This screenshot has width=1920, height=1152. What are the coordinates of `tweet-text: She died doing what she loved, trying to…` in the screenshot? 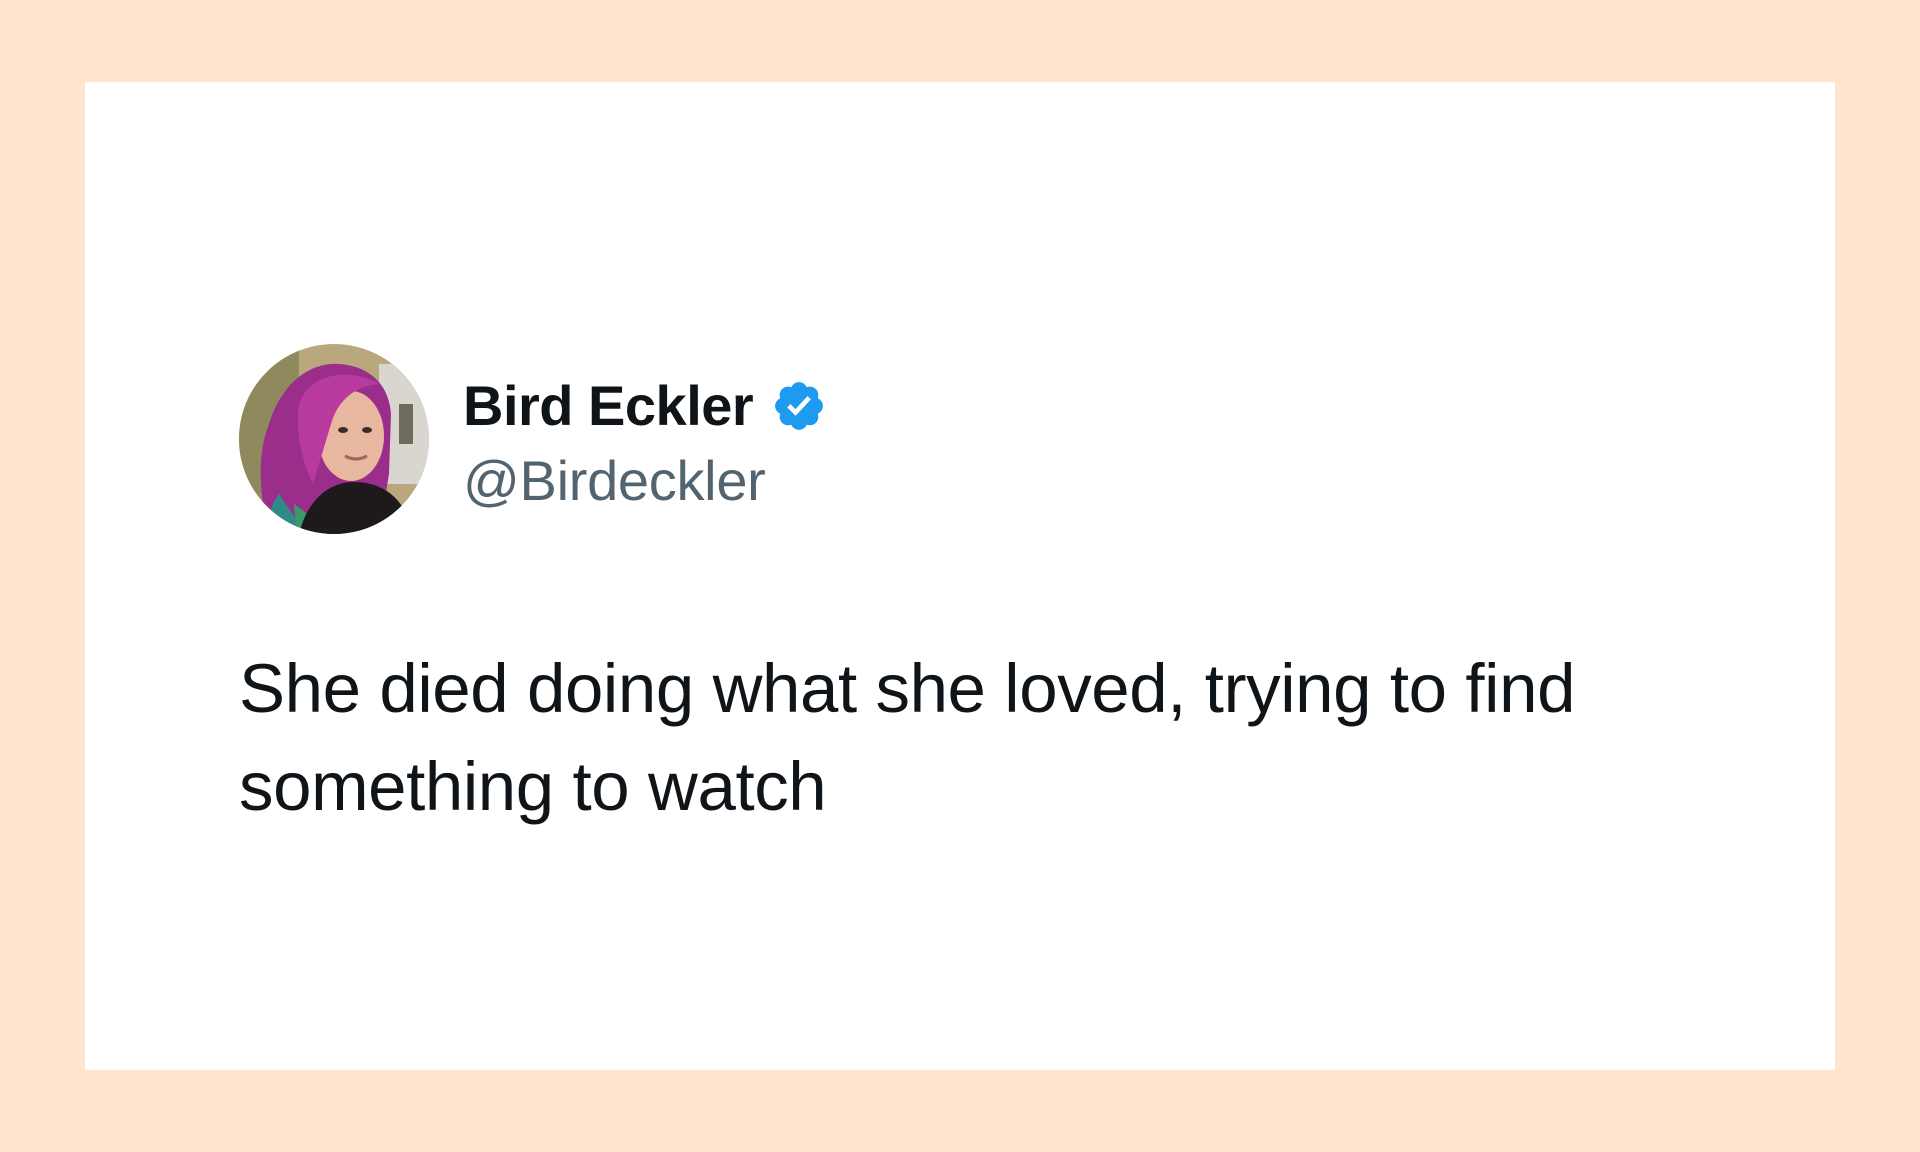 It's located at (907, 737).